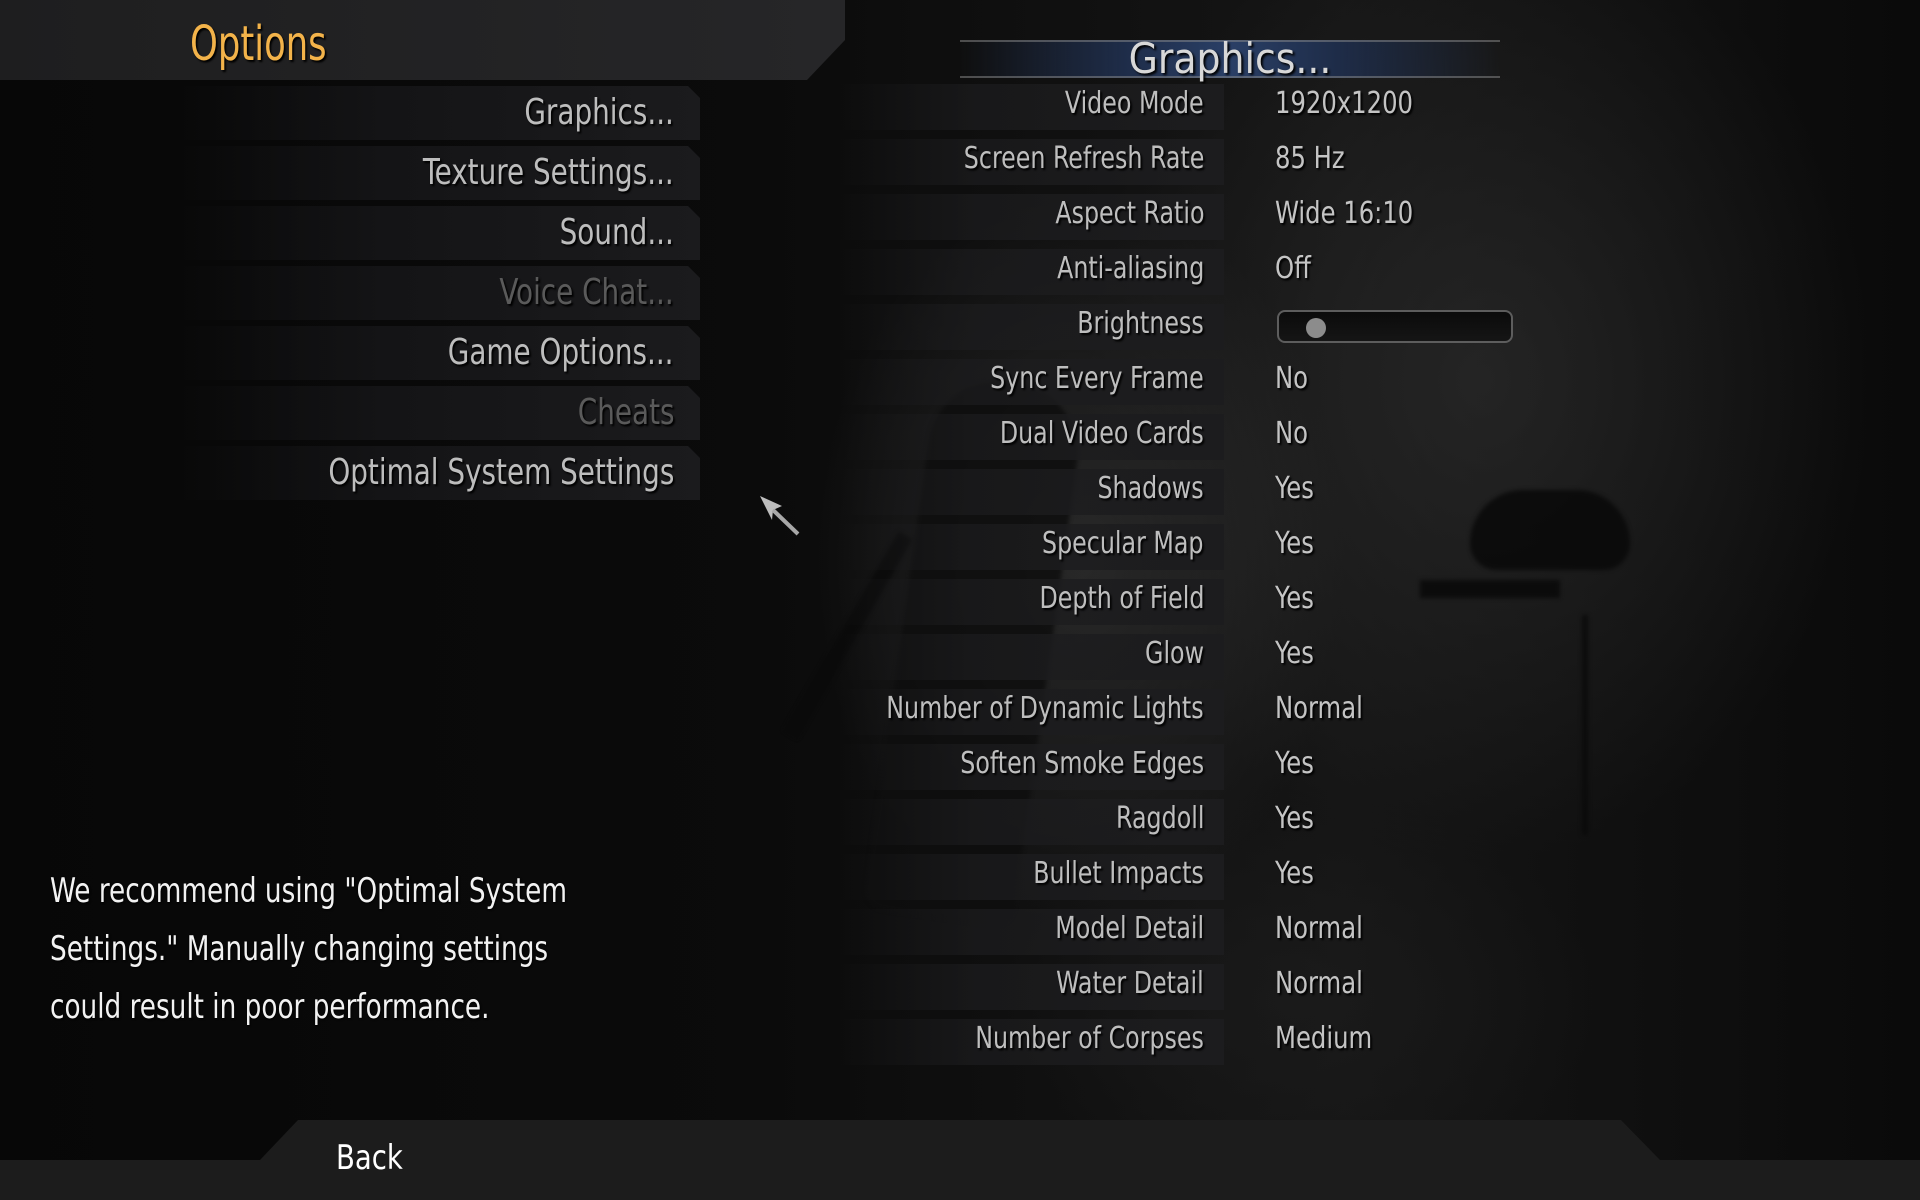  Describe the element at coordinates (1315, 328) in the screenshot. I see `slider-knob` at that location.